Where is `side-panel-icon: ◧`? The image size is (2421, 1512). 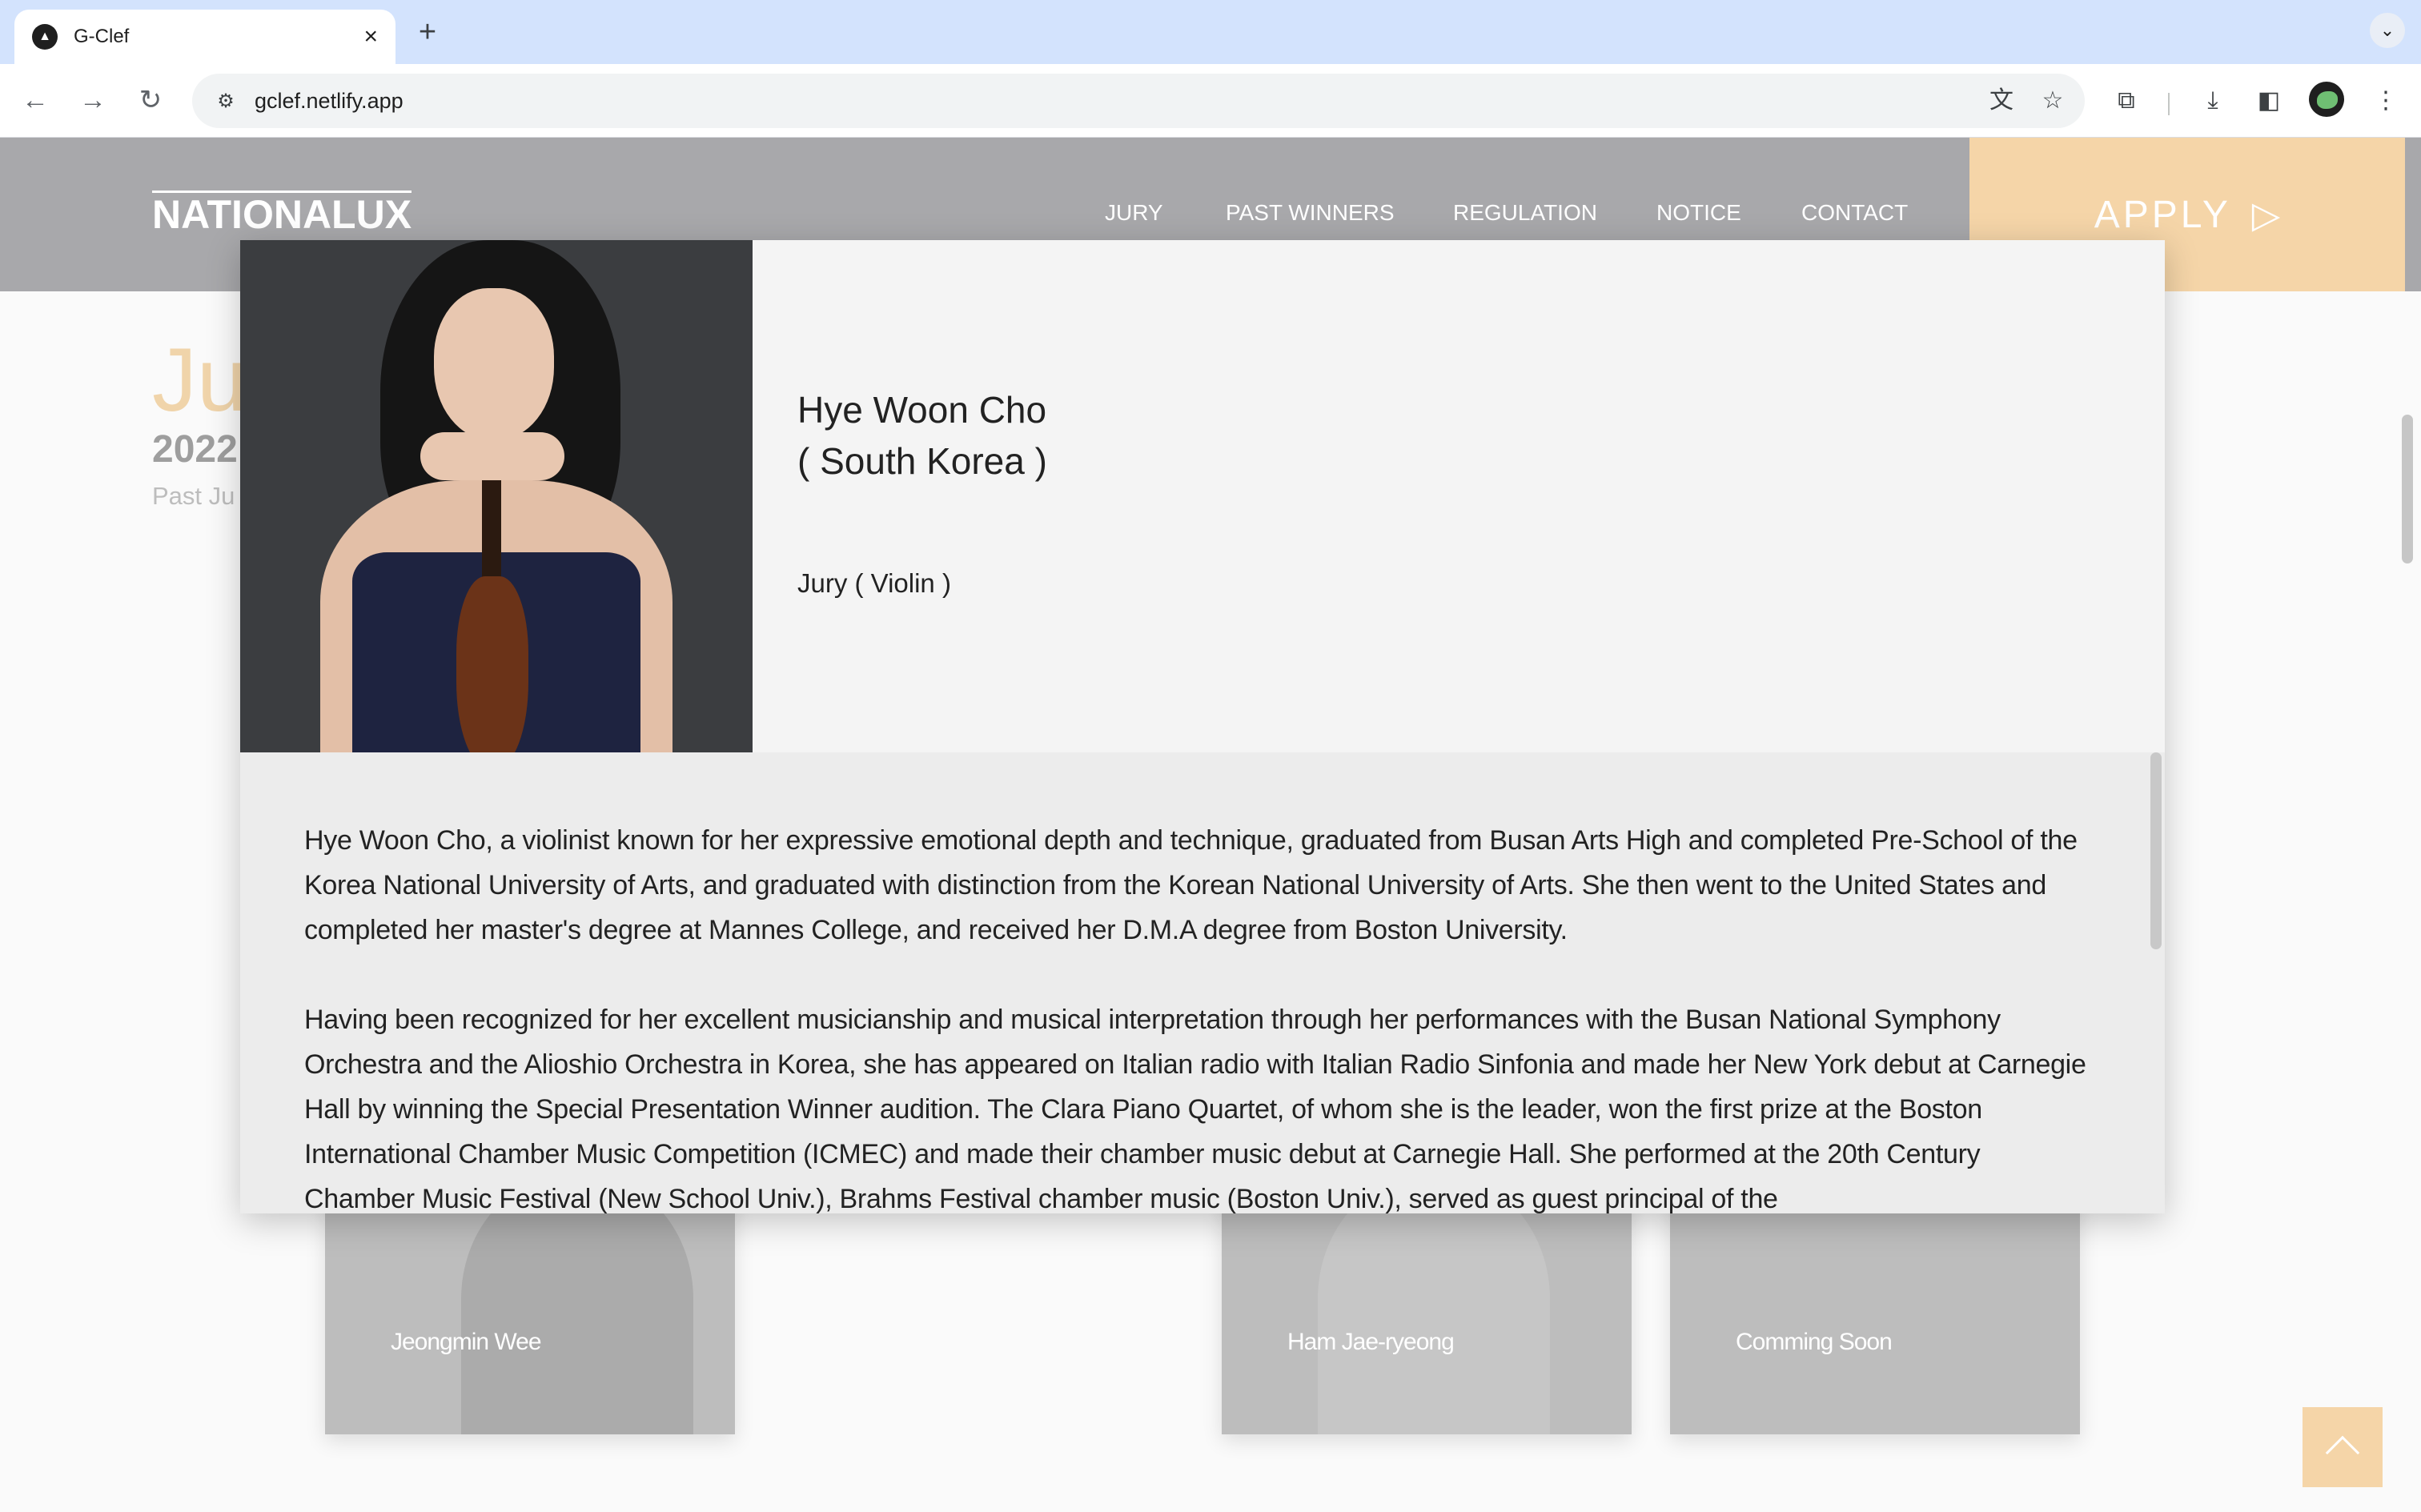
side-panel-icon: ◧ is located at coordinates (2269, 101).